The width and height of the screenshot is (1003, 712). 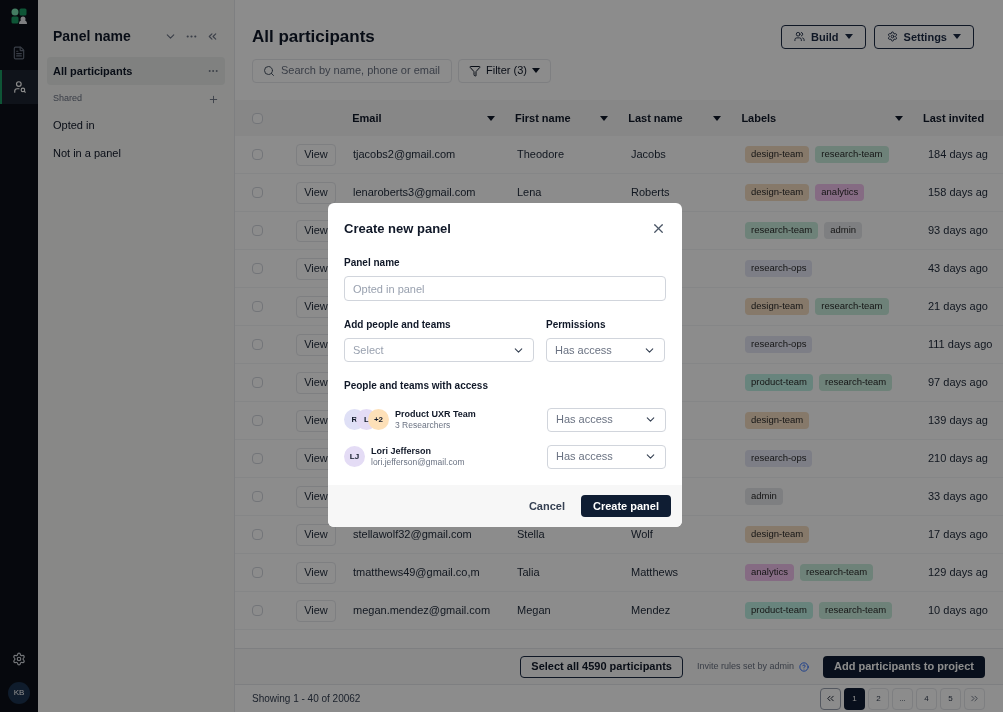 What do you see at coordinates (800, 37) in the screenshot?
I see `people-icon` at bounding box center [800, 37].